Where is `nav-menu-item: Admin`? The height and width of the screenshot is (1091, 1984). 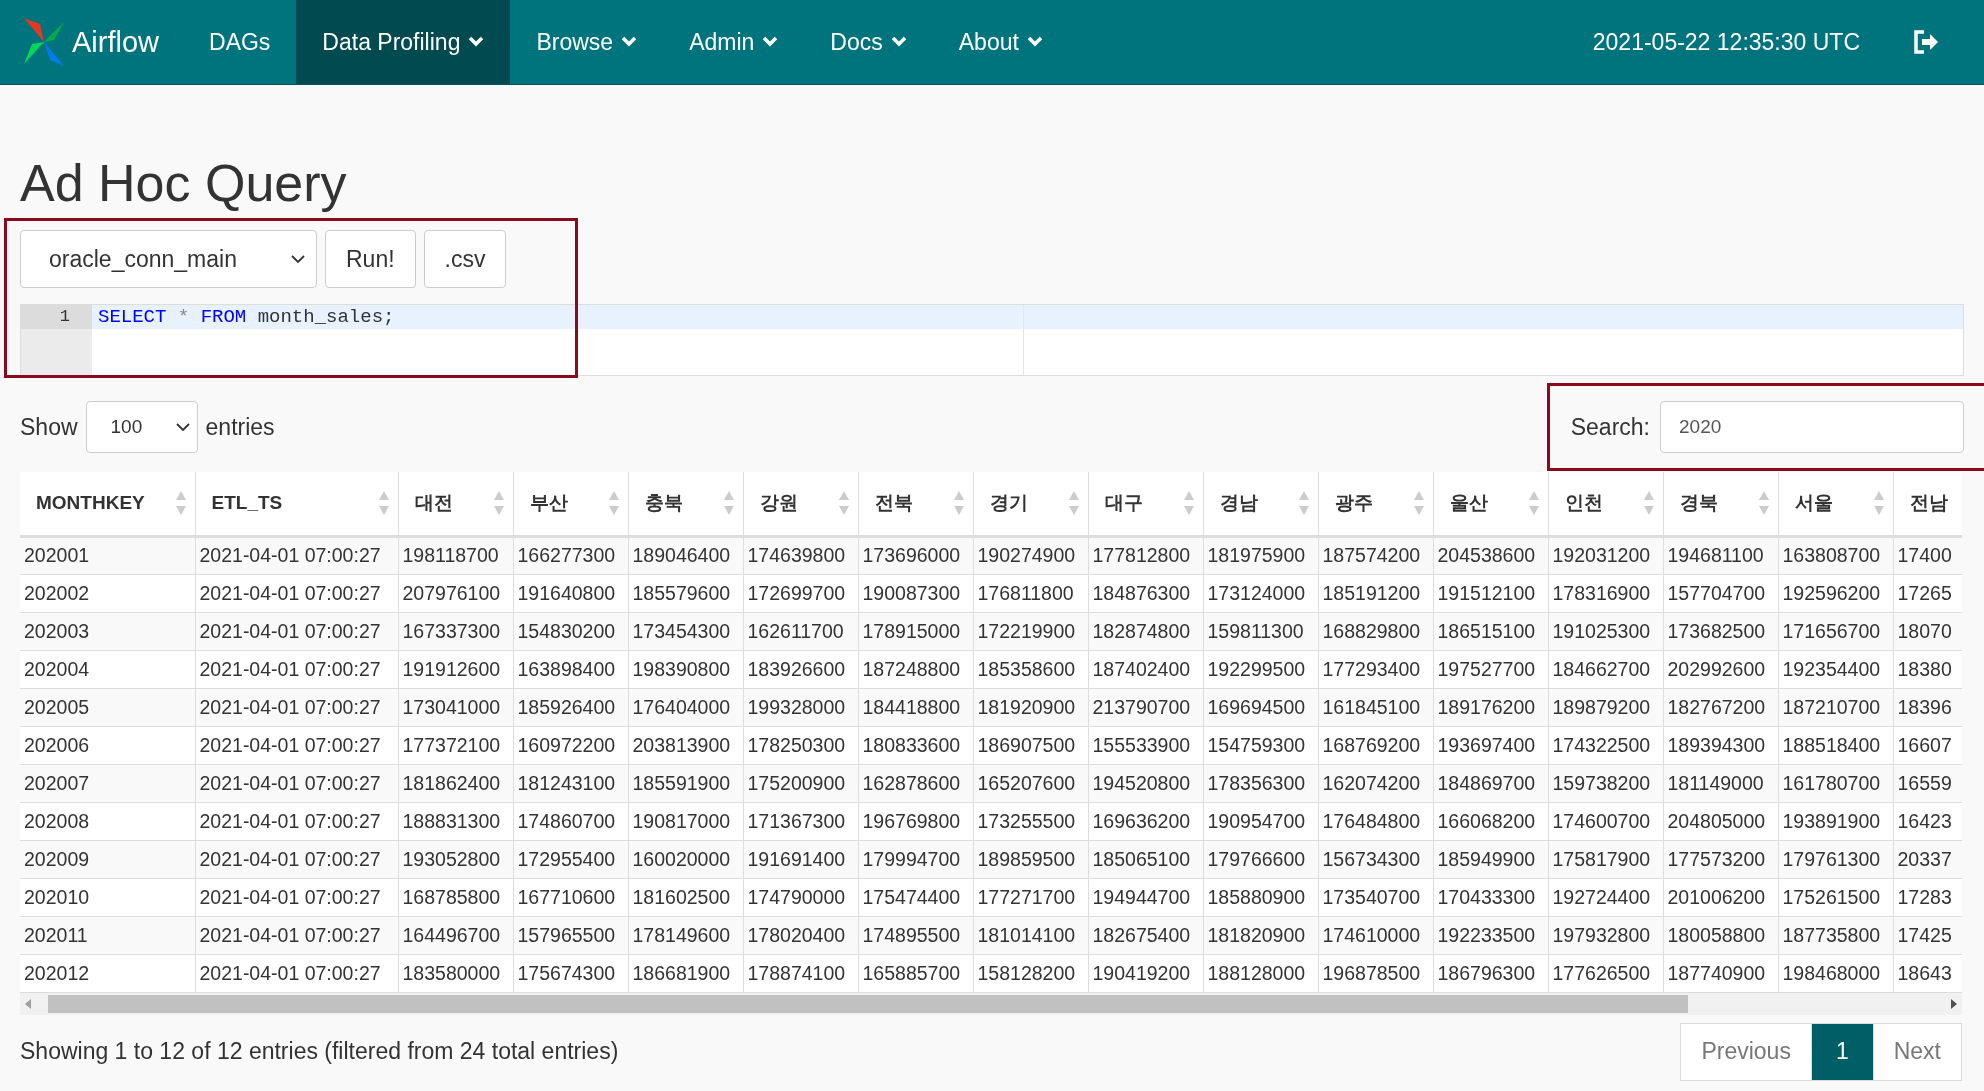
nav-menu-item: Admin is located at coordinates (734, 42).